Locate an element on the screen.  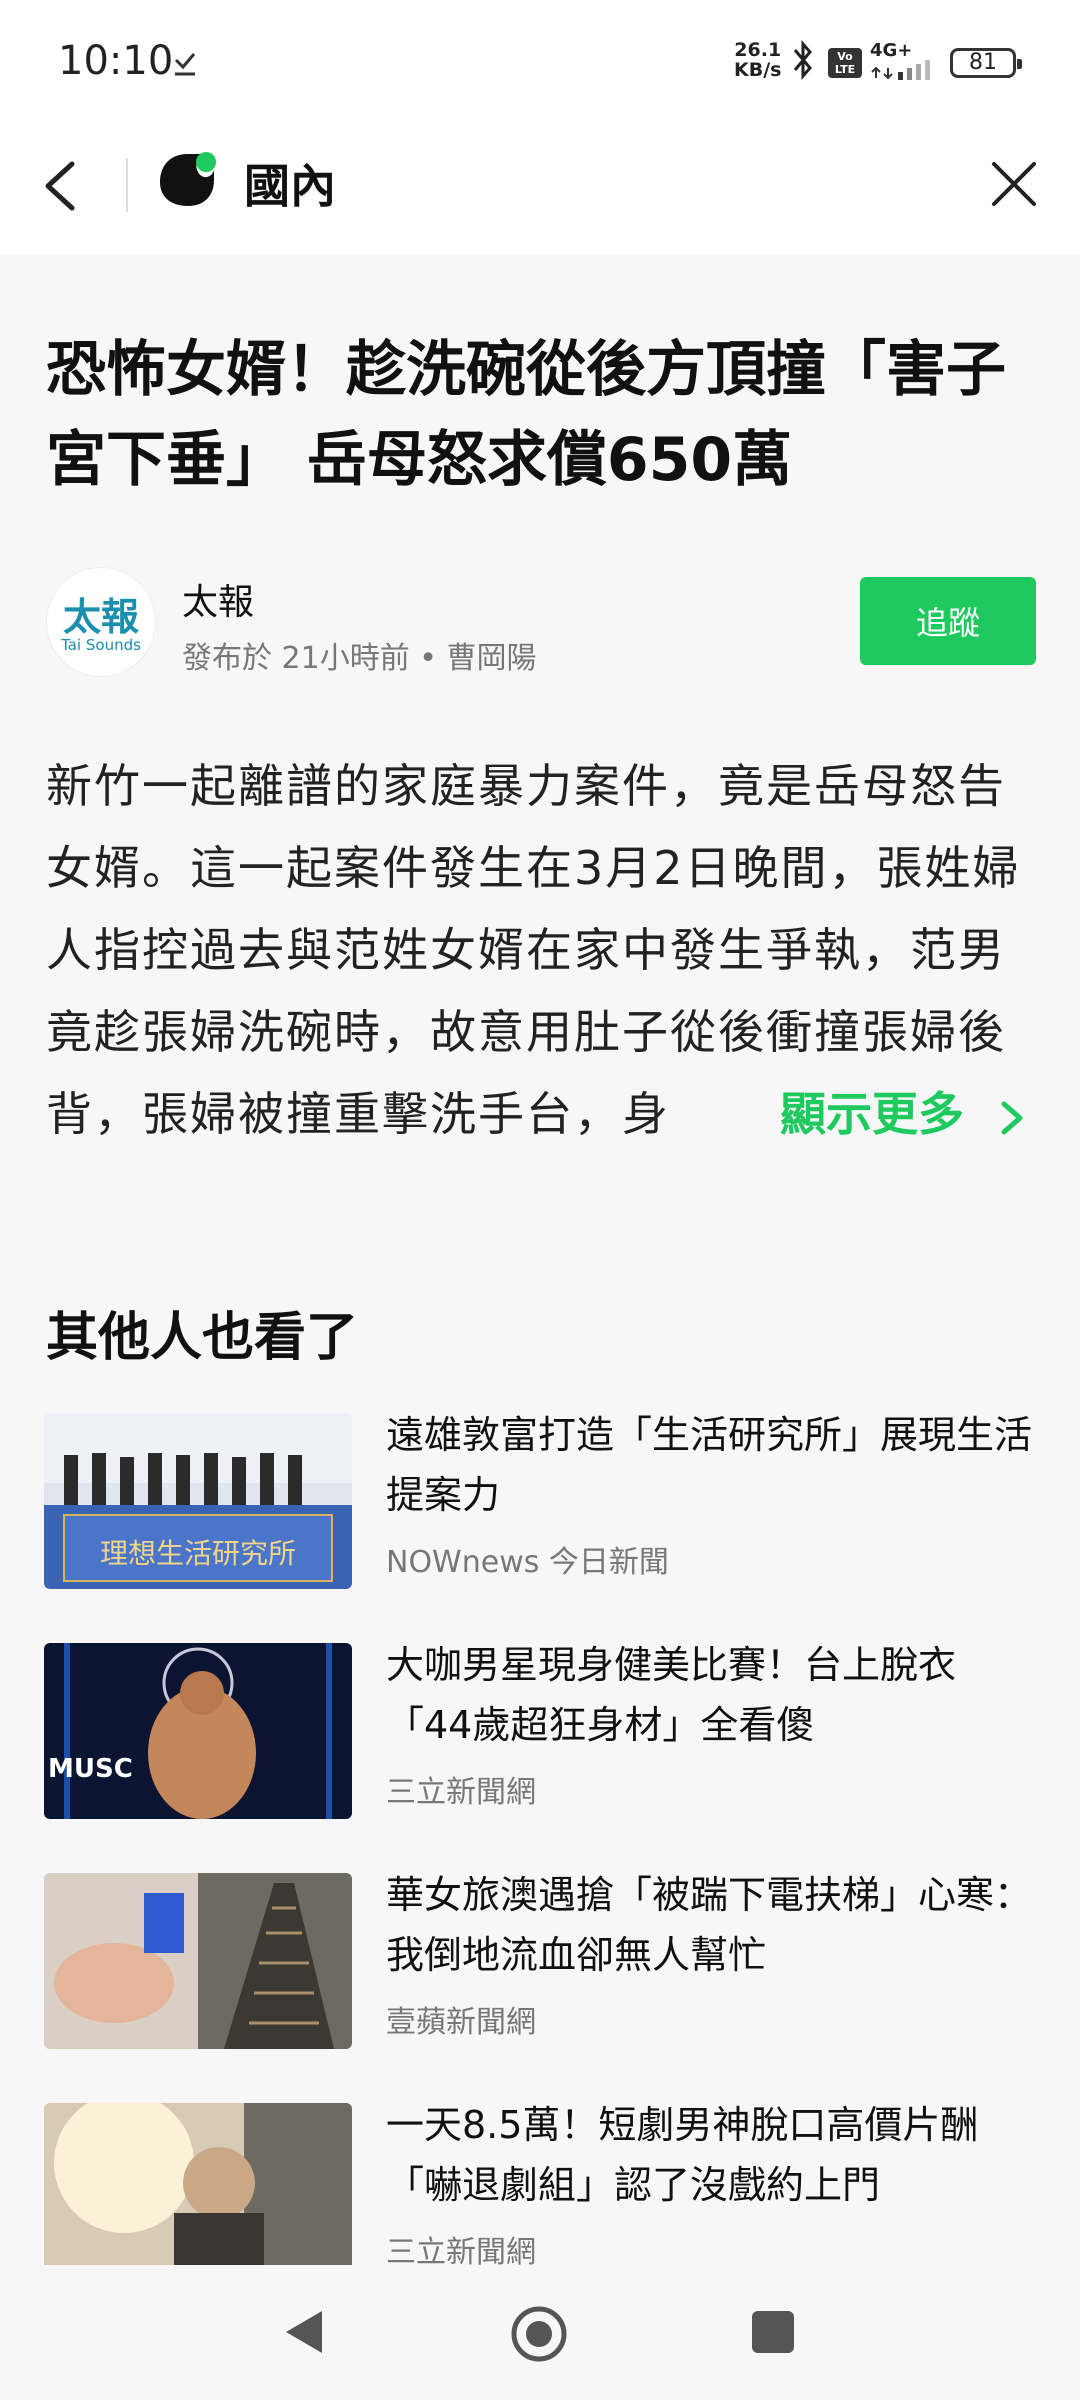
system-nav-bar is located at coordinates (540, 2332).